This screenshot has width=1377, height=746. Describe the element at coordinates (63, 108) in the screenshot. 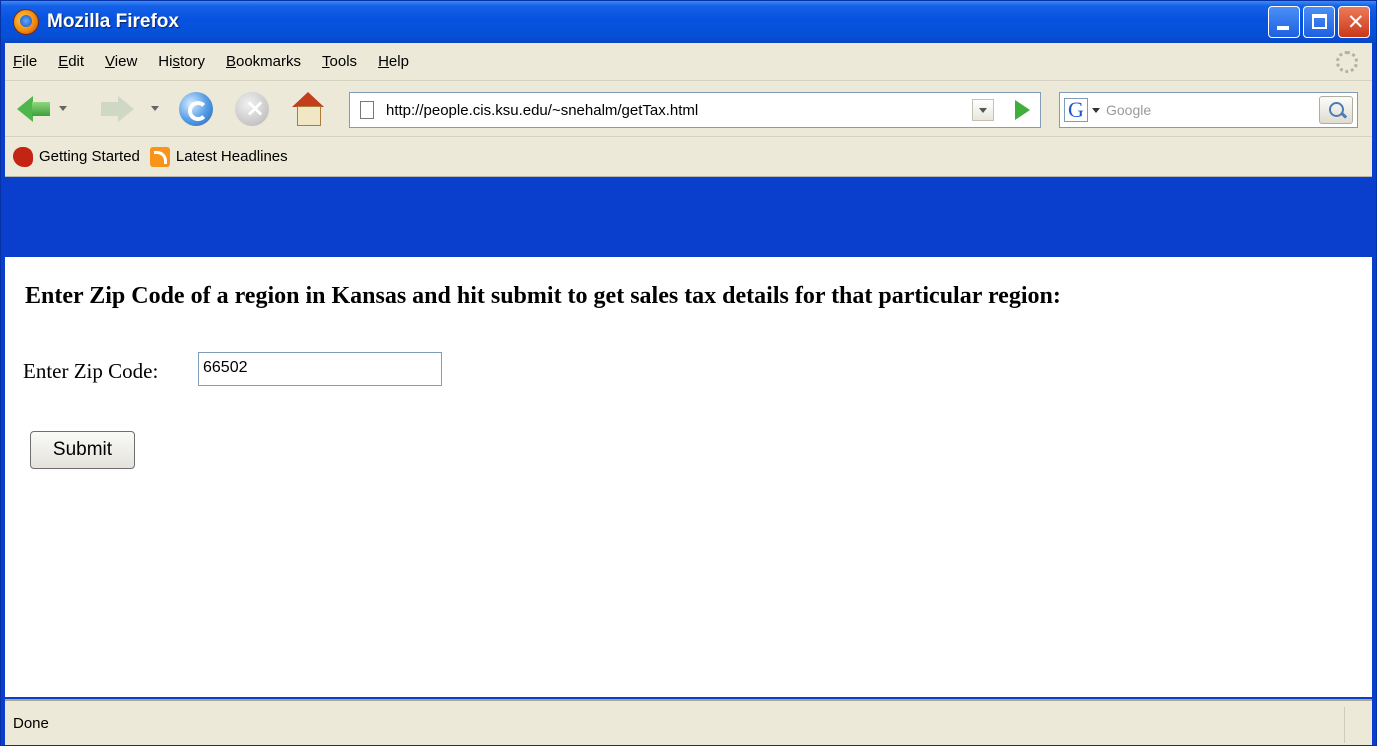

I see `back-history-dropdown` at that location.